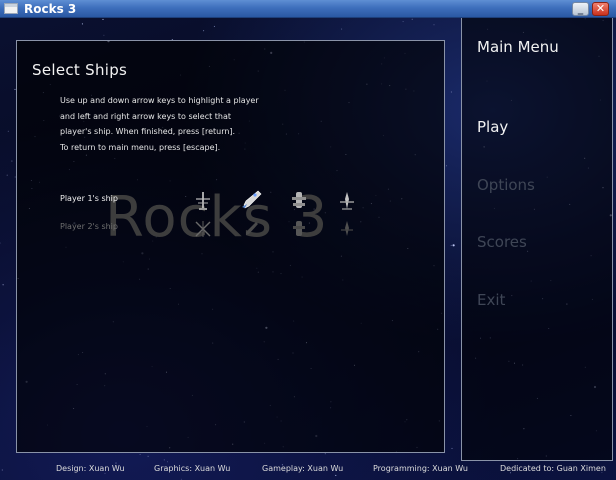 Image resolution: width=616 pixels, height=480 pixels. What do you see at coordinates (90, 468) in the screenshot?
I see `credit-design: Design: Xuan Wu` at bounding box center [90, 468].